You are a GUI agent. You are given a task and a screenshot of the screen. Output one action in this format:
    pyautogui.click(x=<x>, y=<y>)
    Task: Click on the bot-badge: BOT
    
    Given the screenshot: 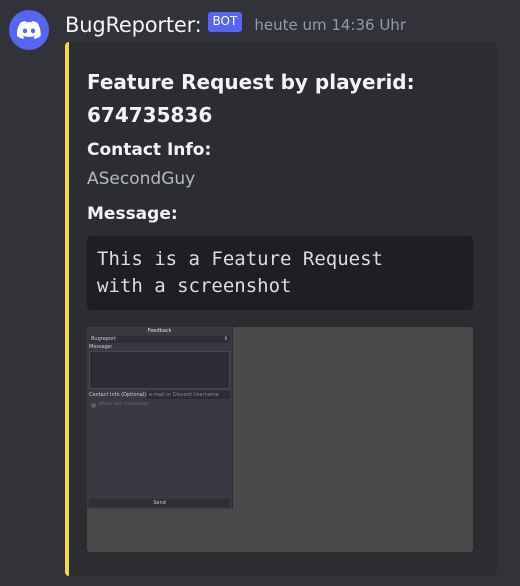 What is the action you would take?
    pyautogui.click(x=225, y=22)
    